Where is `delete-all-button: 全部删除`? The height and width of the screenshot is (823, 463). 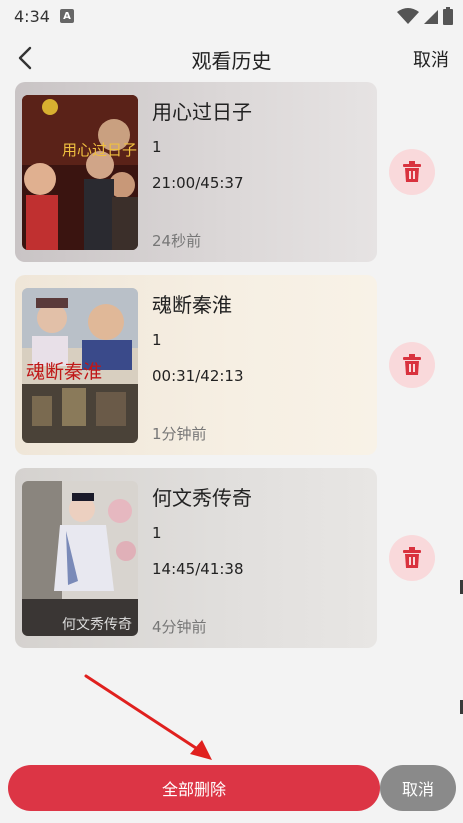
delete-all-button: 全部删除 is located at coordinates (194, 788).